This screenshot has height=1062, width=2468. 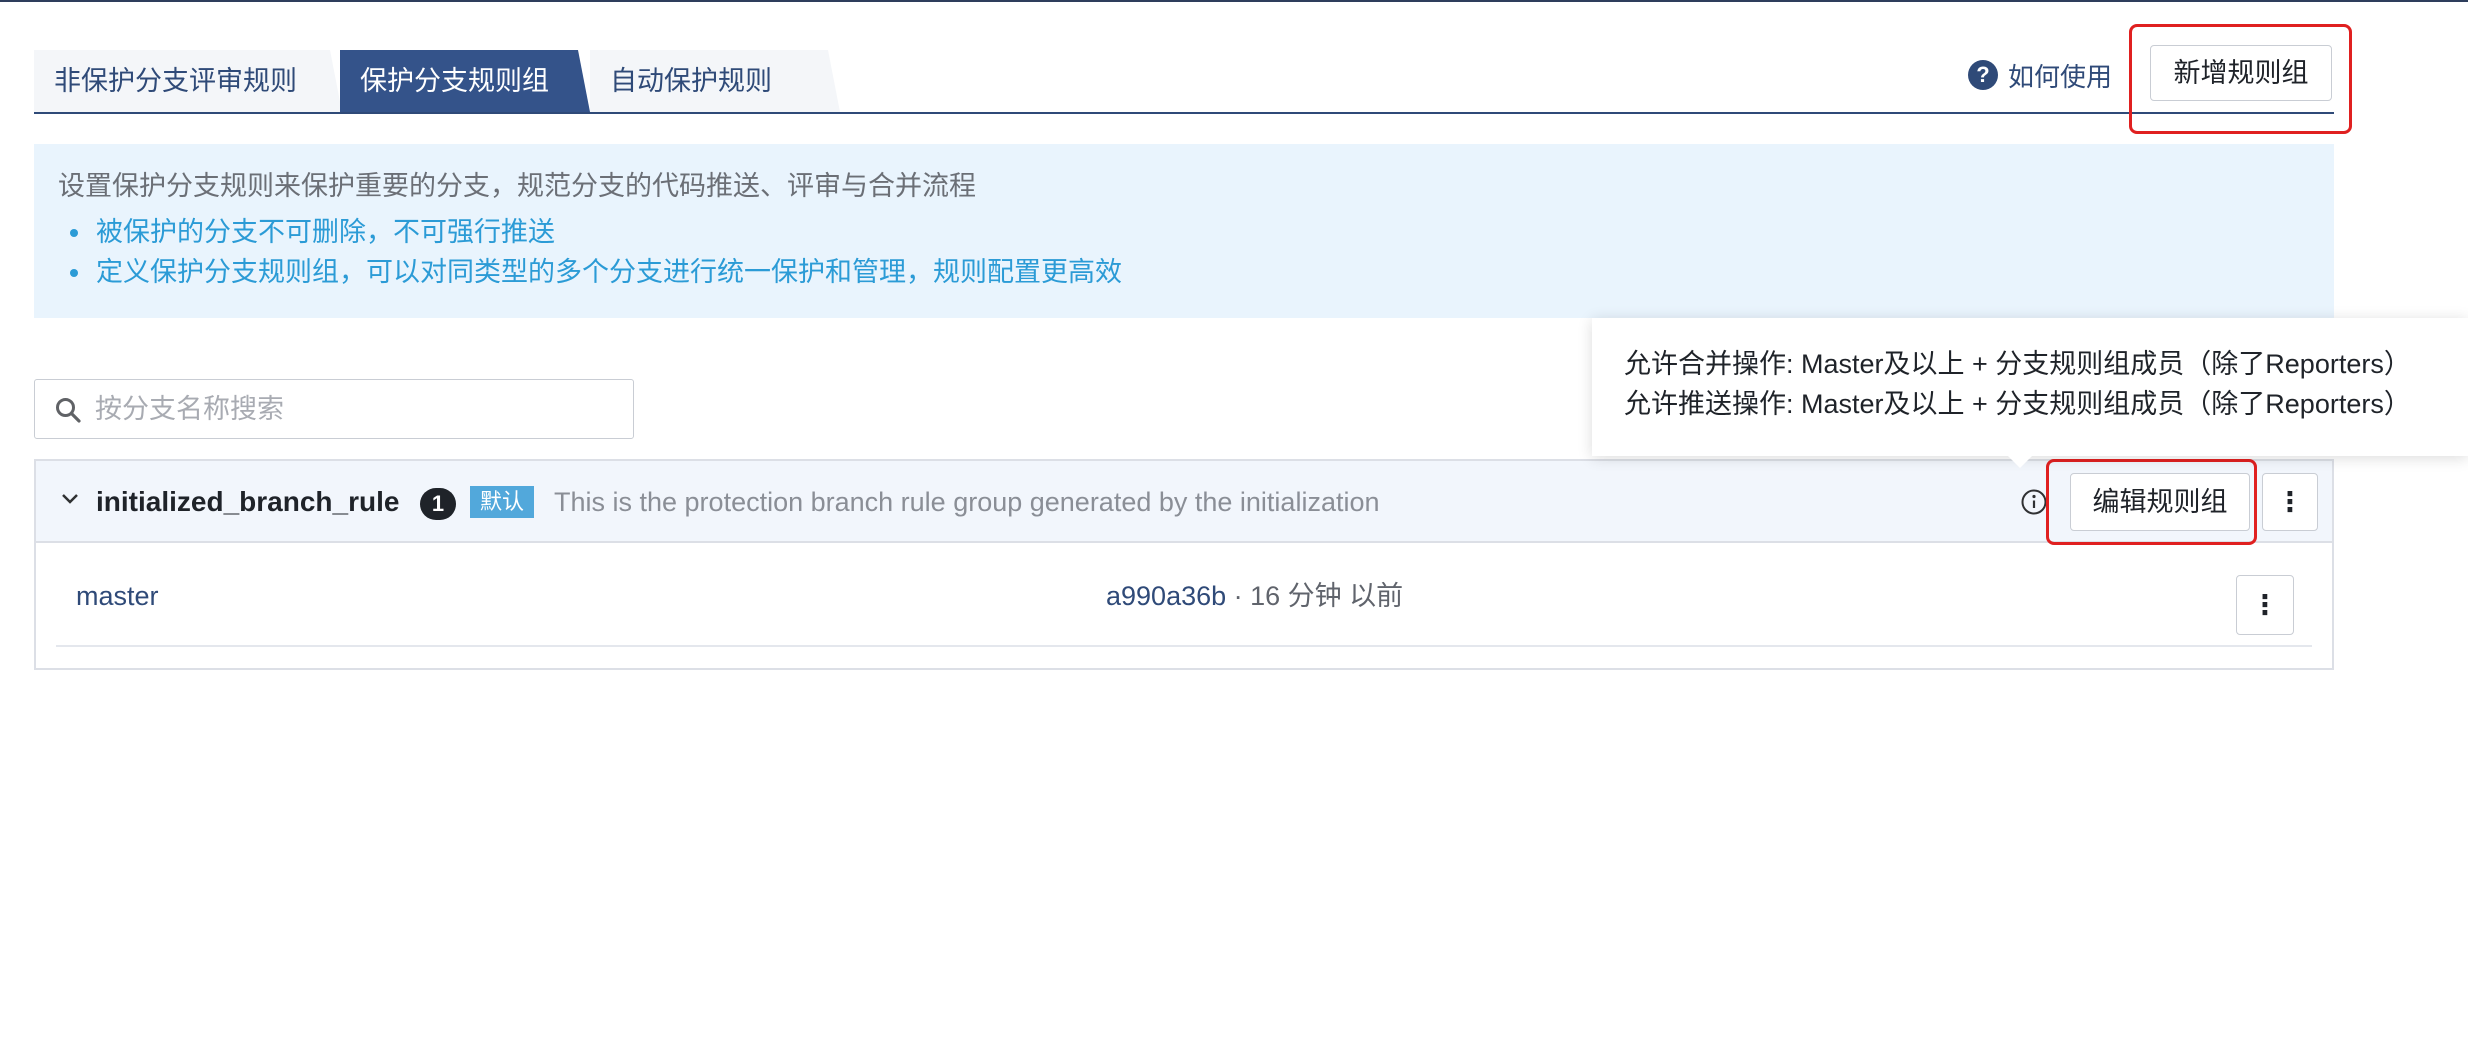 What do you see at coordinates (502, 502) in the screenshot?
I see `default-tag: 默认` at bounding box center [502, 502].